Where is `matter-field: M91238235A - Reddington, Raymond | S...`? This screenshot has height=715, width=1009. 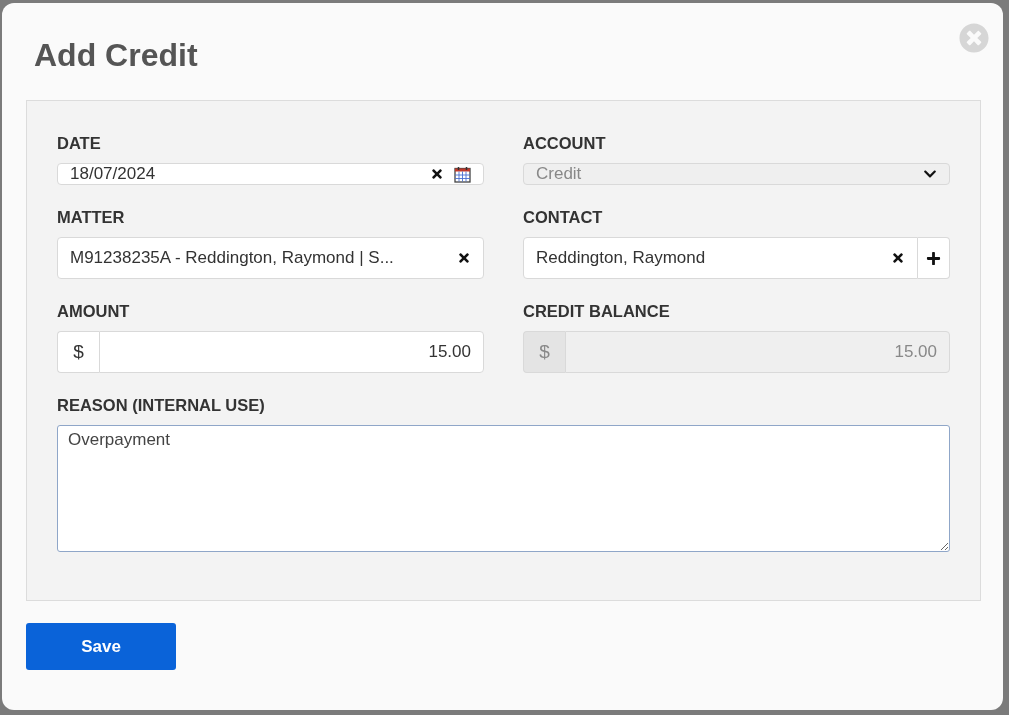
matter-field: M91238235A - Reddington, Raymond | S... is located at coordinates (270, 258).